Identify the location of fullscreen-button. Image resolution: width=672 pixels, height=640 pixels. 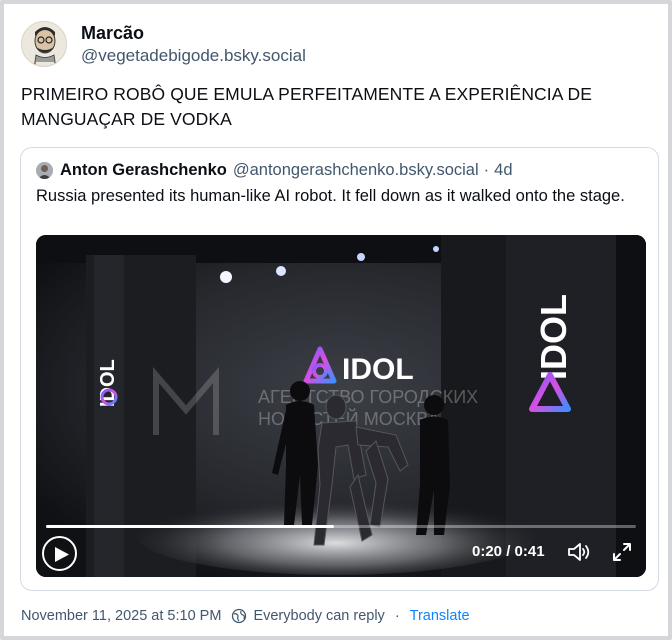
(622, 552).